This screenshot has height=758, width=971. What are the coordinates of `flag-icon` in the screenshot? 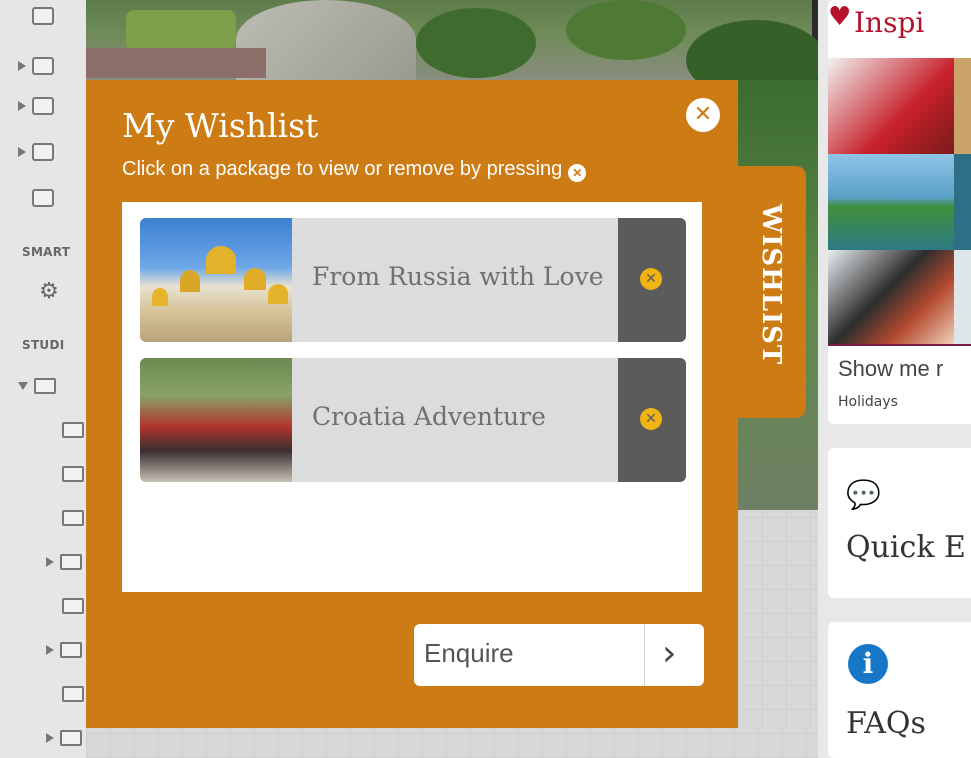 It's located at (43, 16).